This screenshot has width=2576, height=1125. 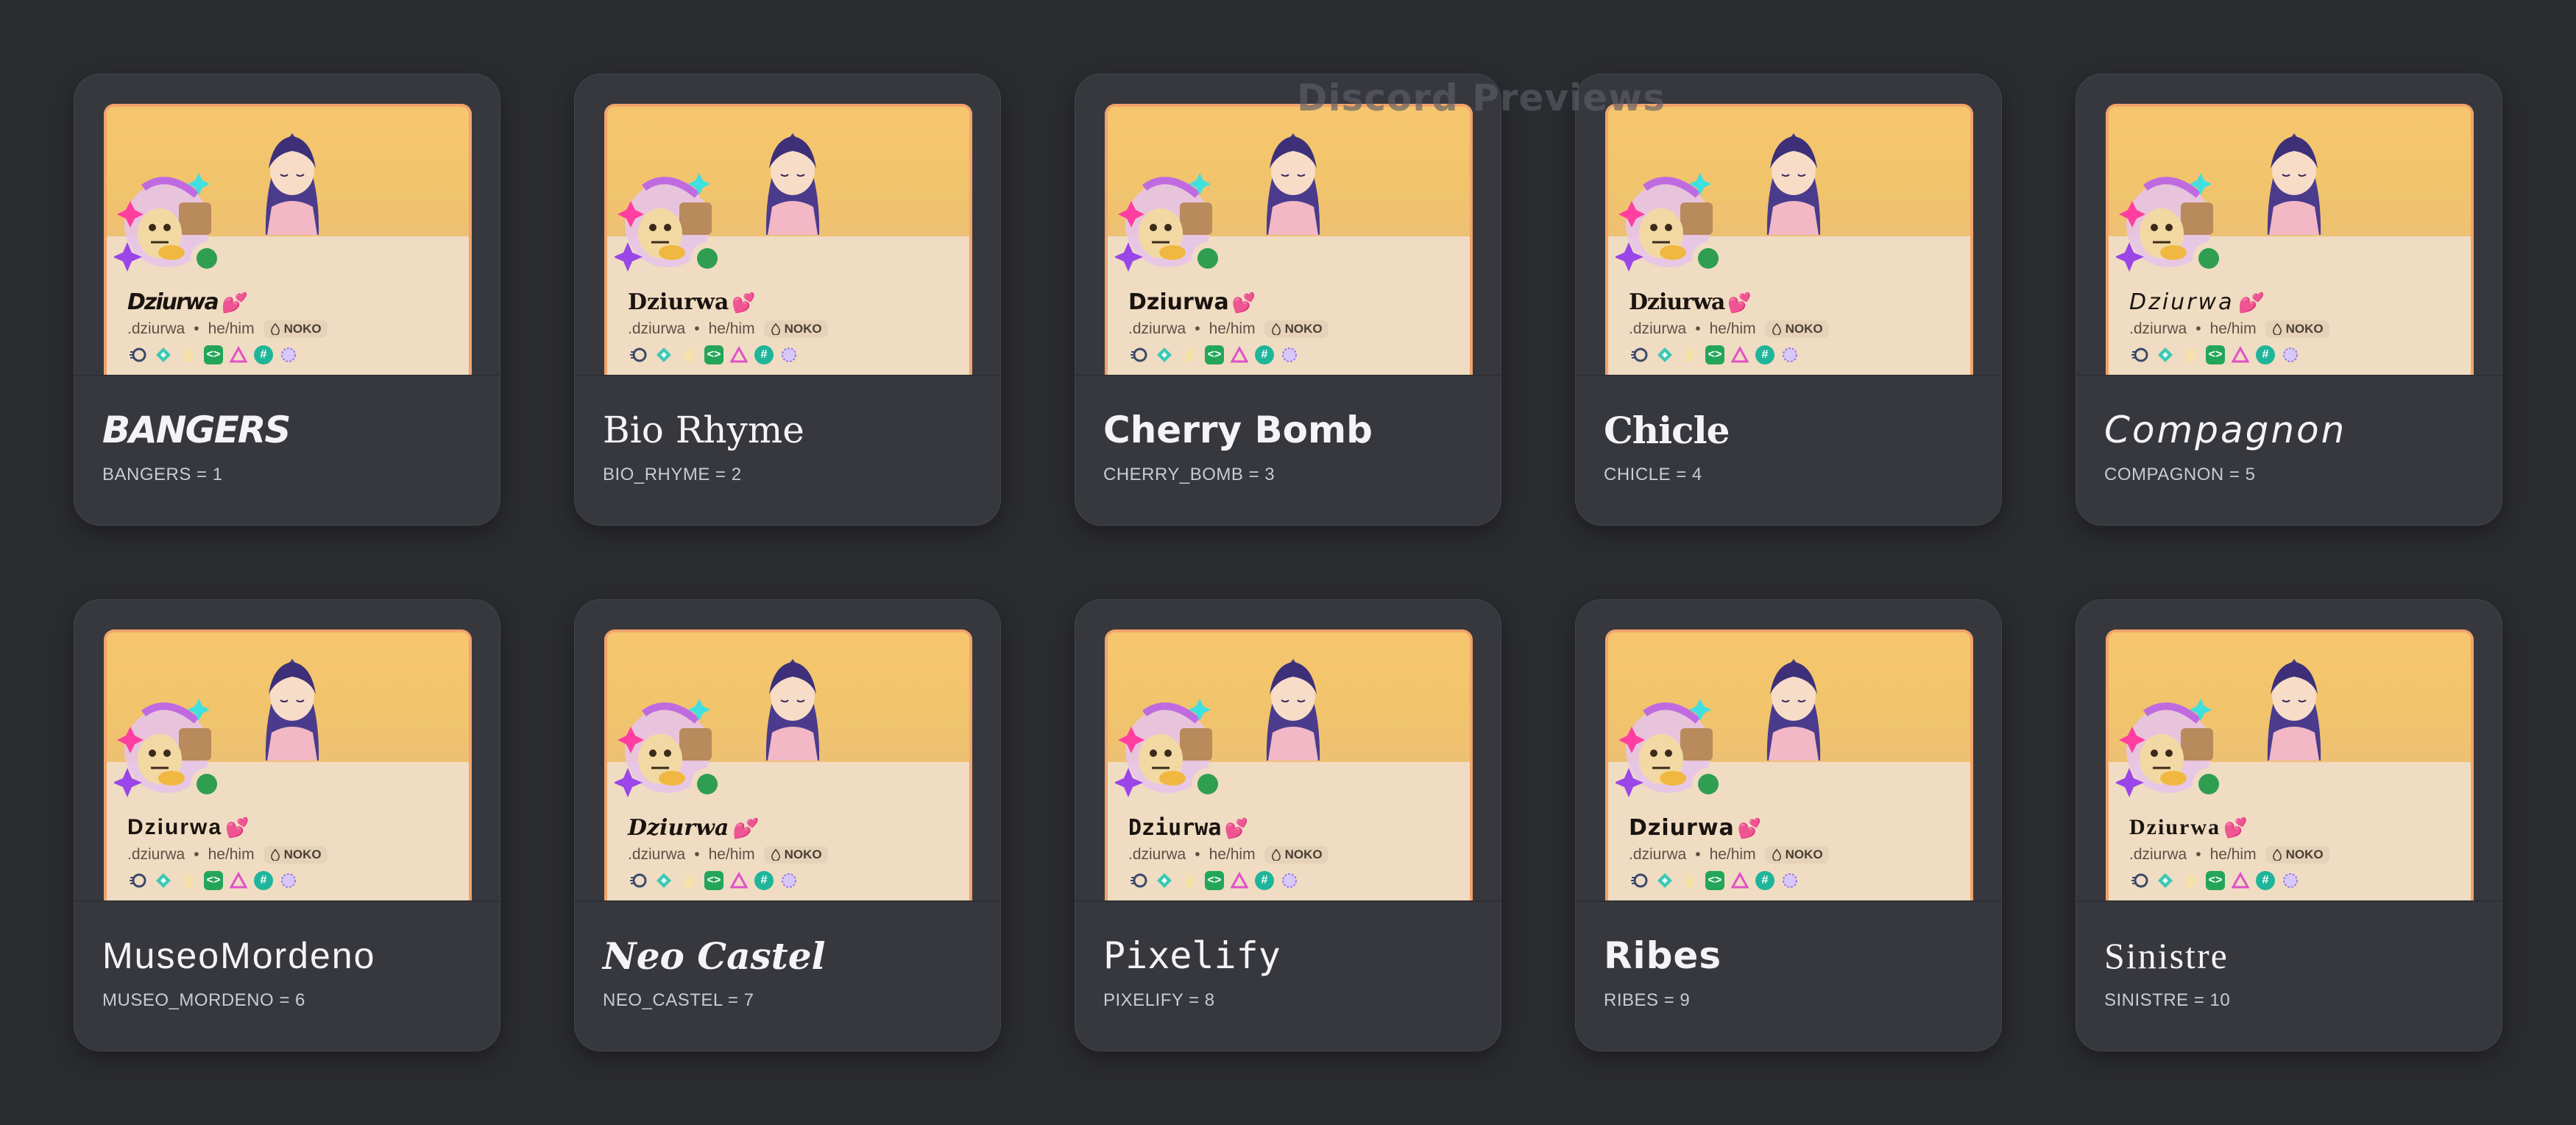 I want to click on pronouns: he/him, so click(x=2233, y=328).